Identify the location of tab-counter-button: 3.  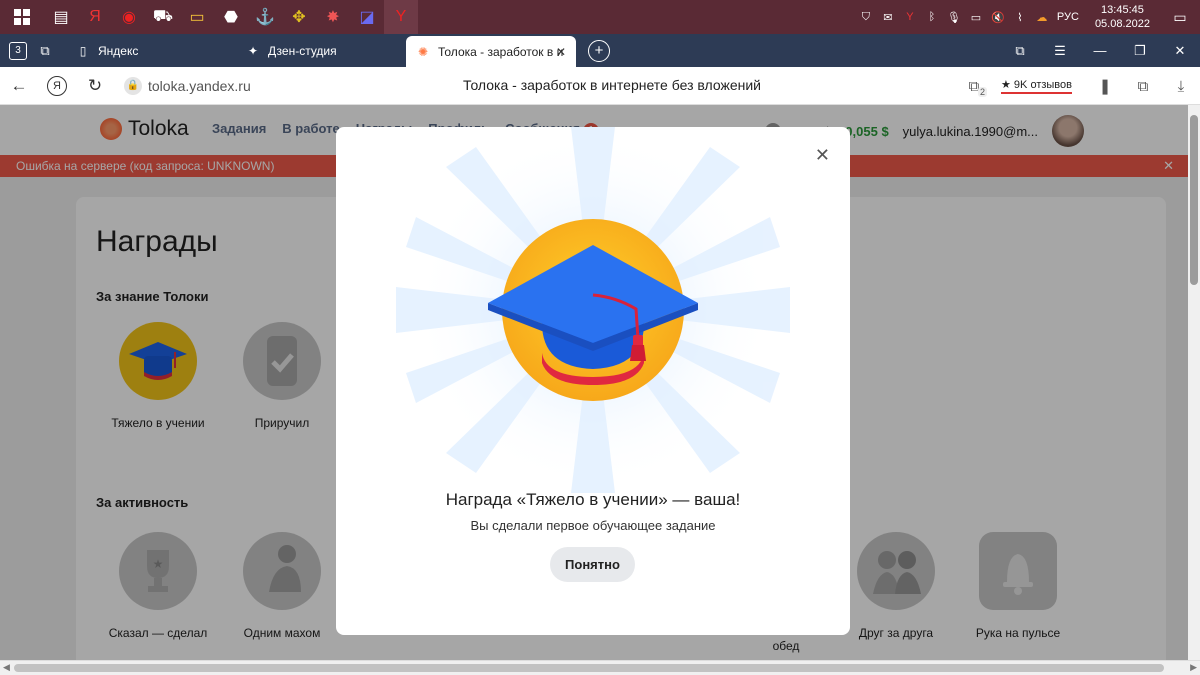
(15, 50).